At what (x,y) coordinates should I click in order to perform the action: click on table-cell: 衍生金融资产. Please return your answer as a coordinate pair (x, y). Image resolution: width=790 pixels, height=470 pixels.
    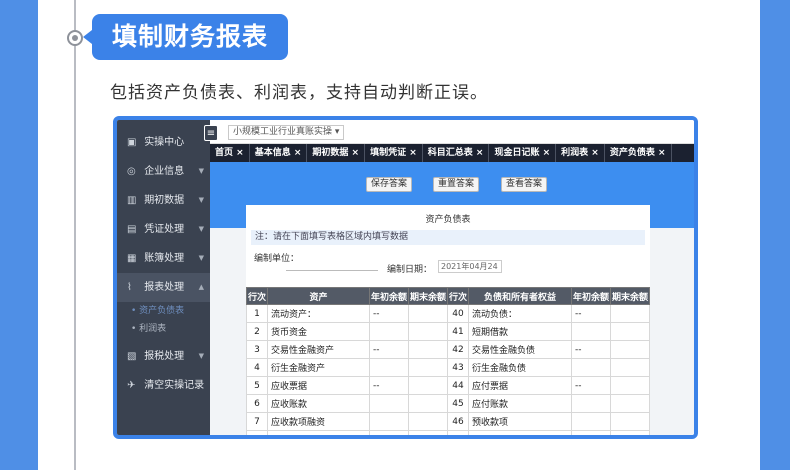
    Looking at the image, I should click on (318, 367).